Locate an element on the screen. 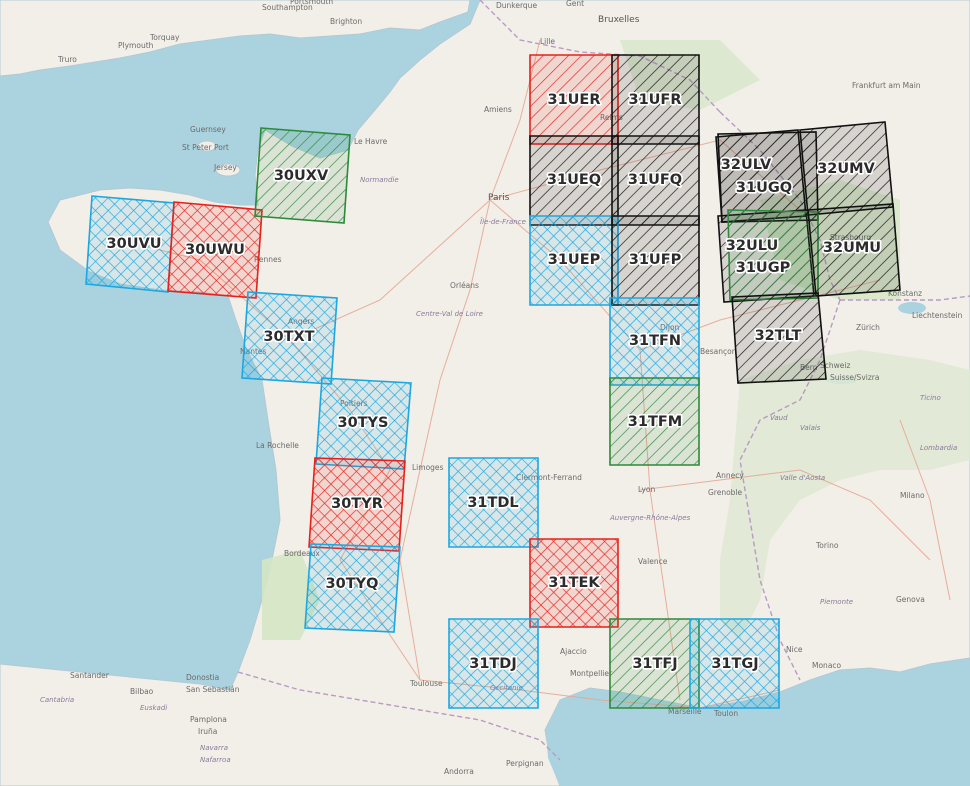 This screenshot has width=970, height=786. tile-label-31tgj: 31TGJ is located at coordinates (734, 664).